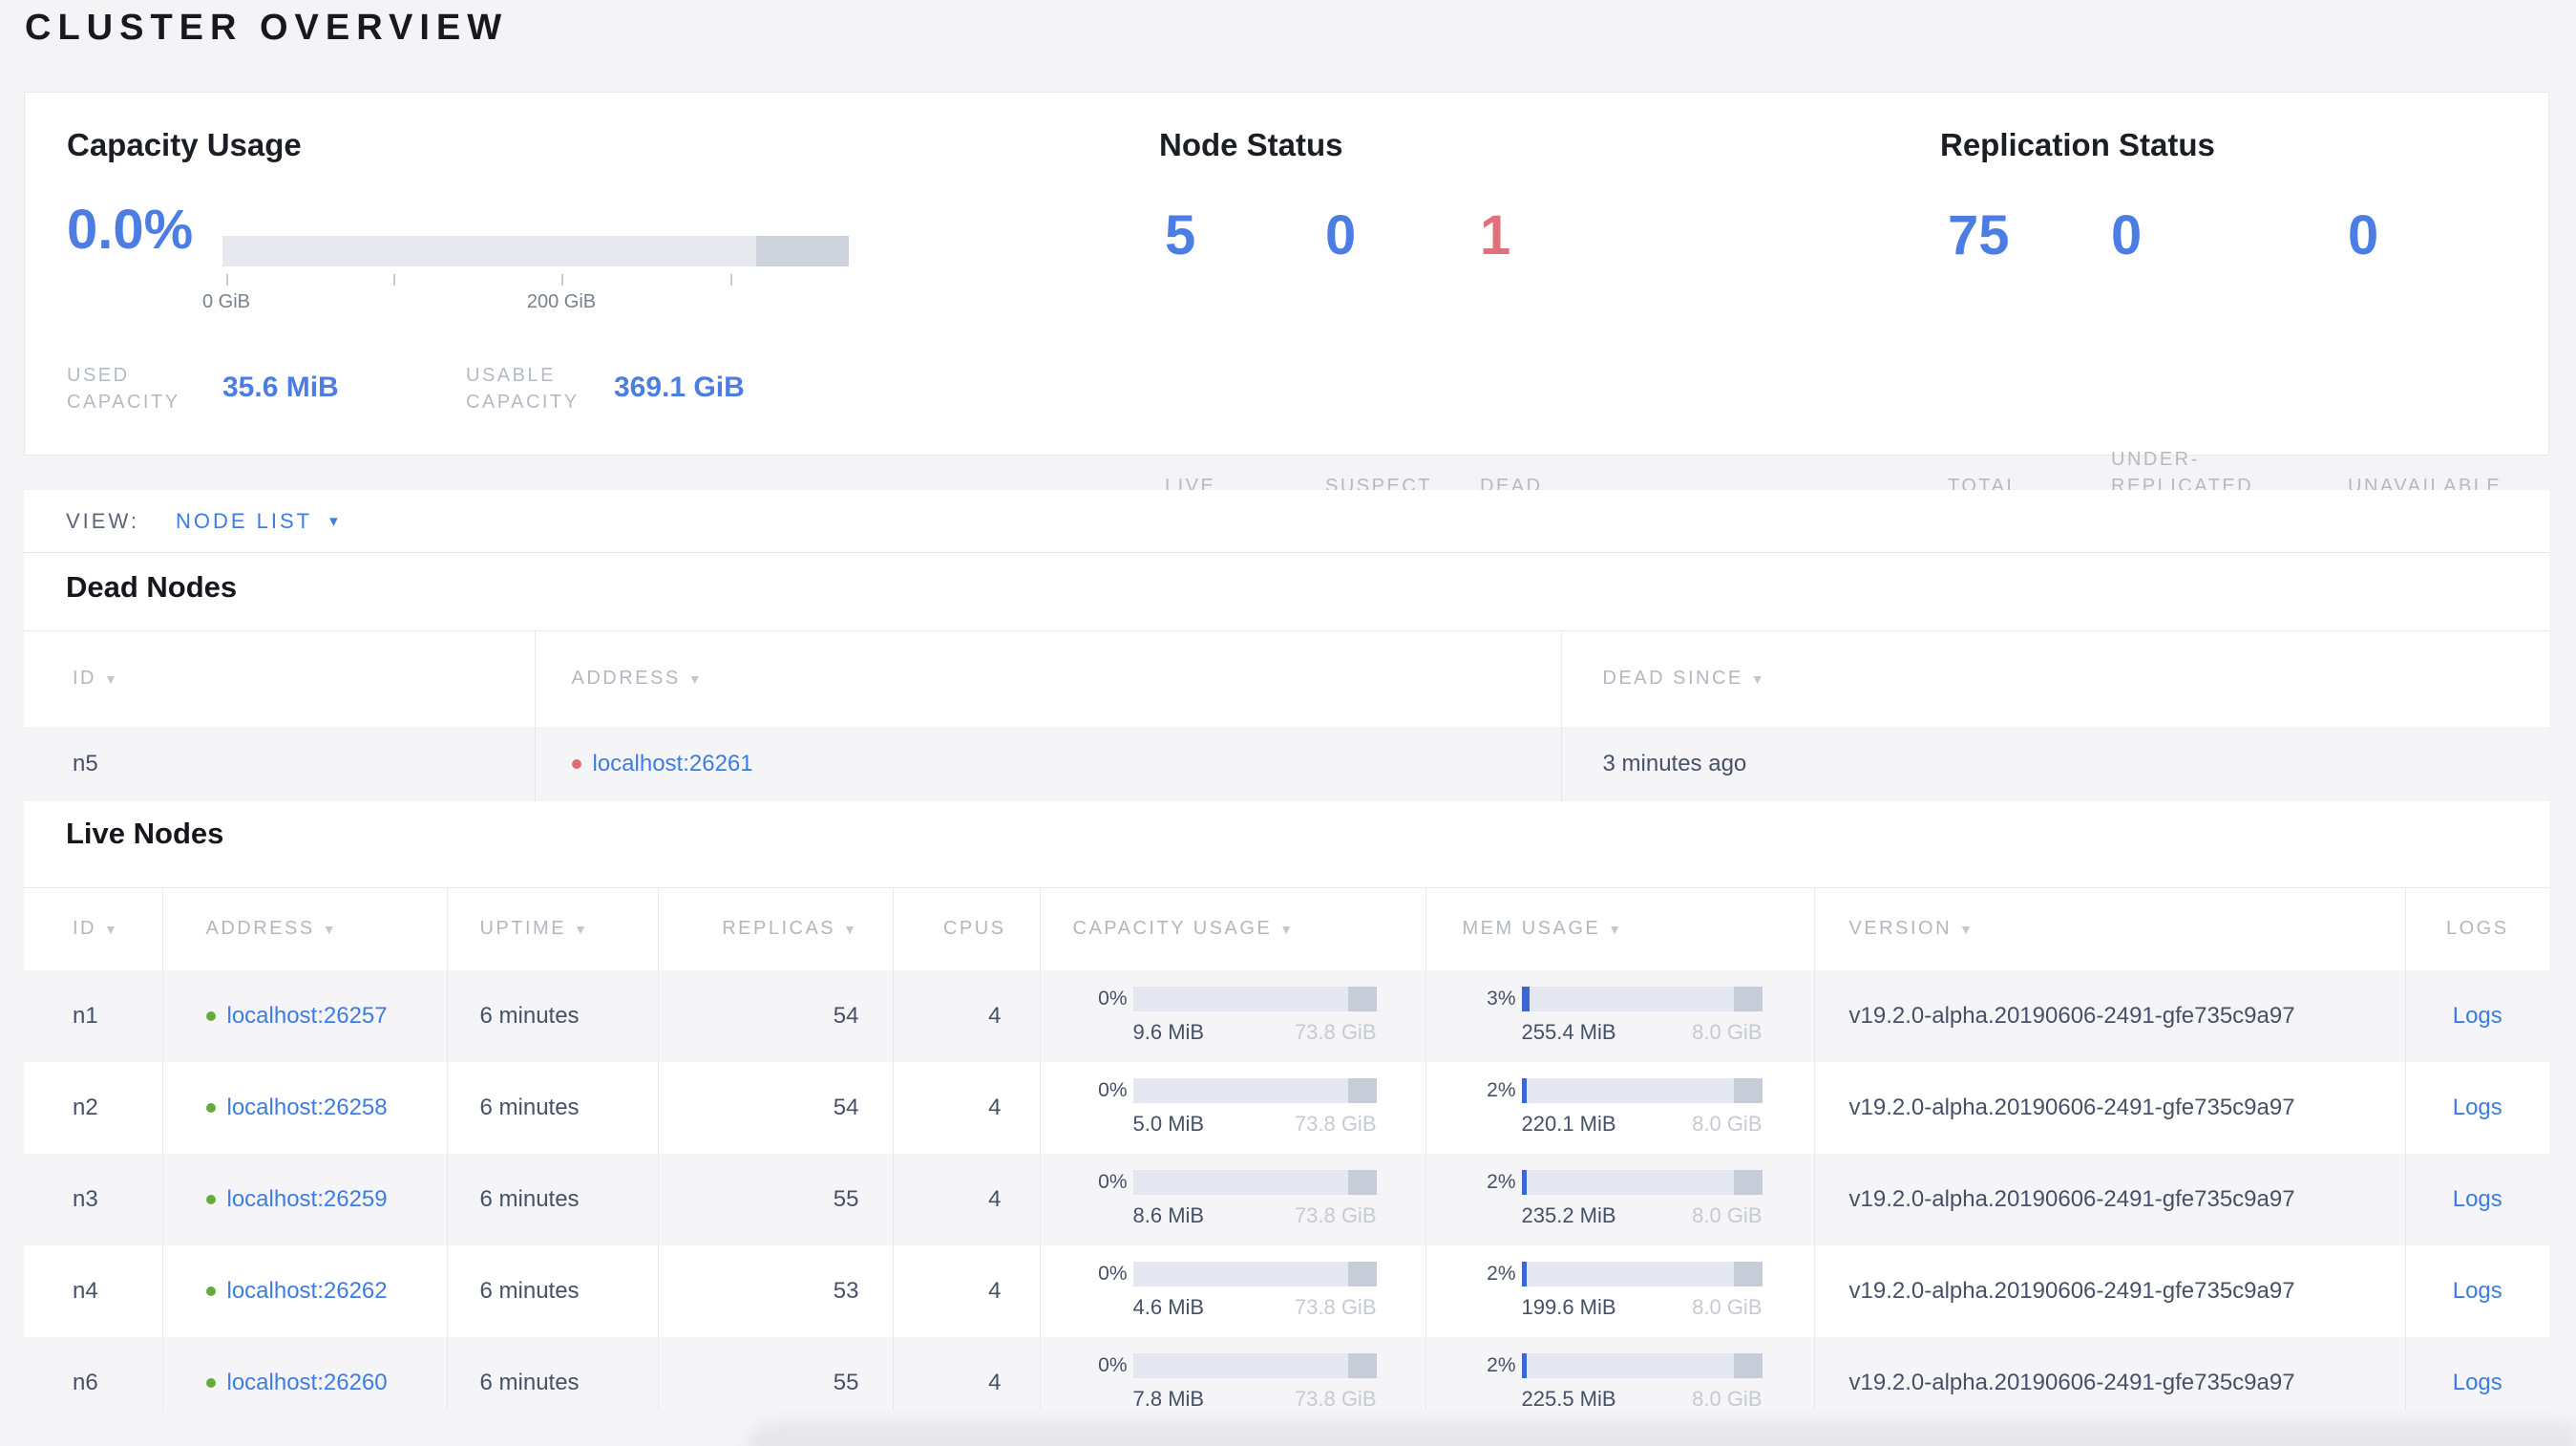 The image size is (2576, 1446). What do you see at coordinates (280, 764) in the screenshot?
I see `node-id-cell: n5` at bounding box center [280, 764].